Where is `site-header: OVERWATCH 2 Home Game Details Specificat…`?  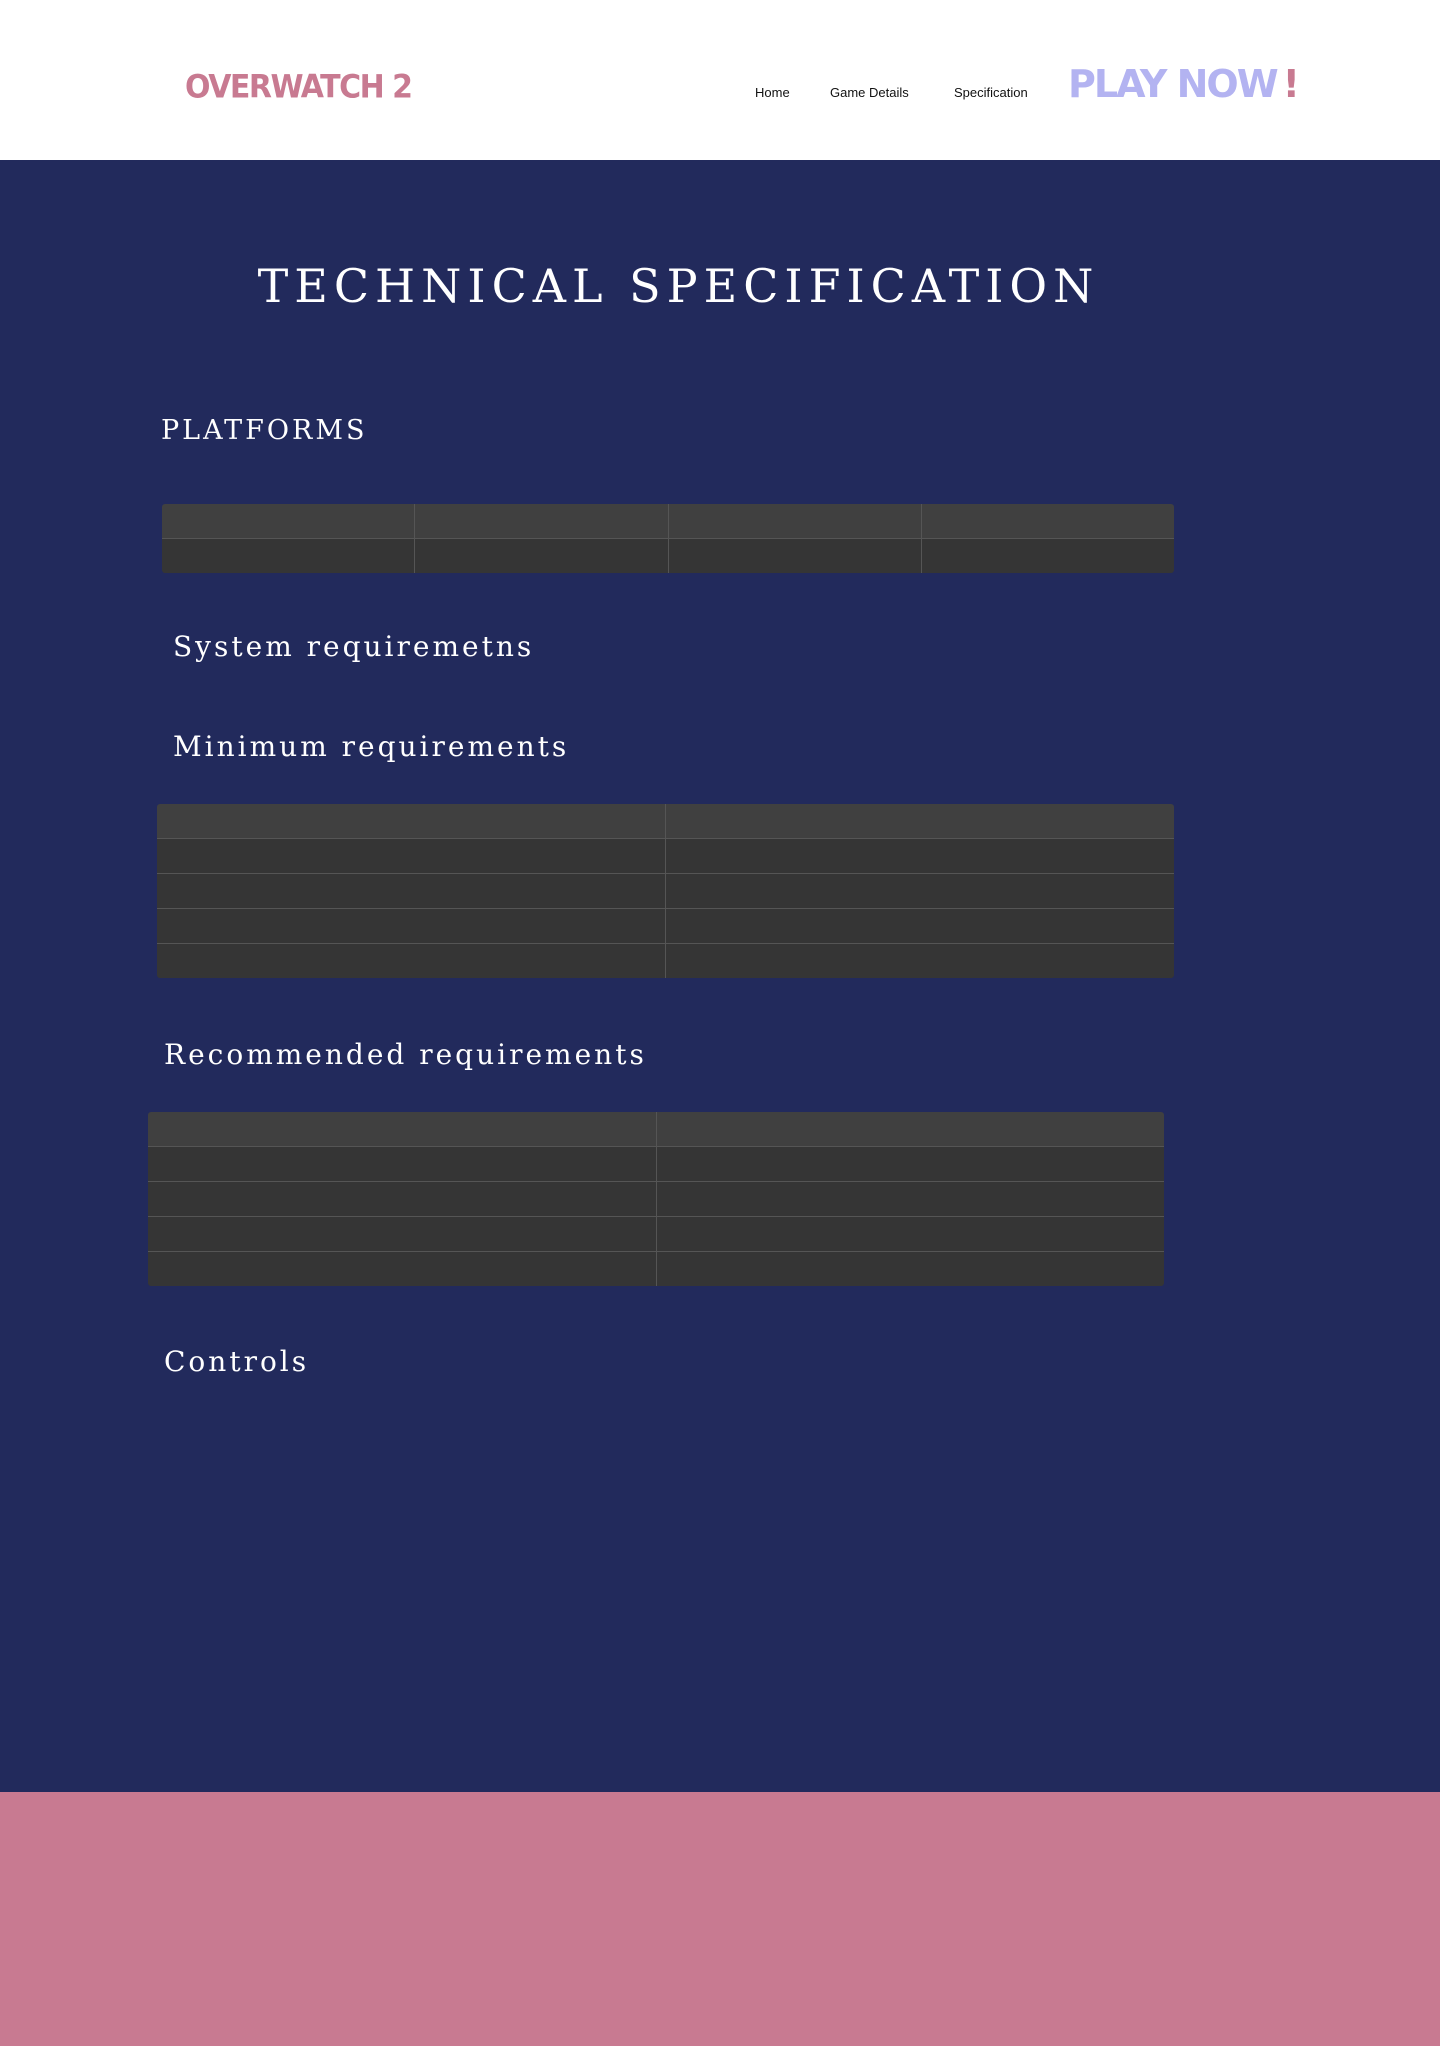
site-header: OVERWATCH 2 Home Game Details Specificat… is located at coordinates (720, 80).